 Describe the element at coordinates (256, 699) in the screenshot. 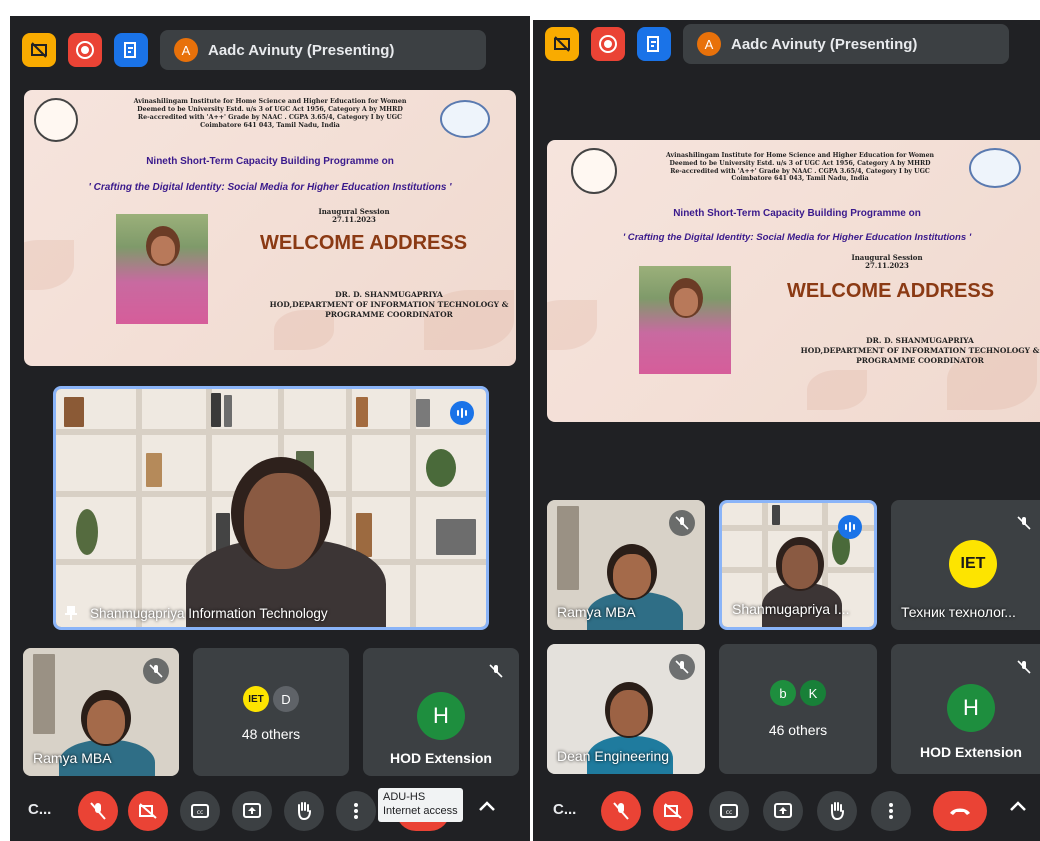

I see `iet-avatar: IET` at that location.